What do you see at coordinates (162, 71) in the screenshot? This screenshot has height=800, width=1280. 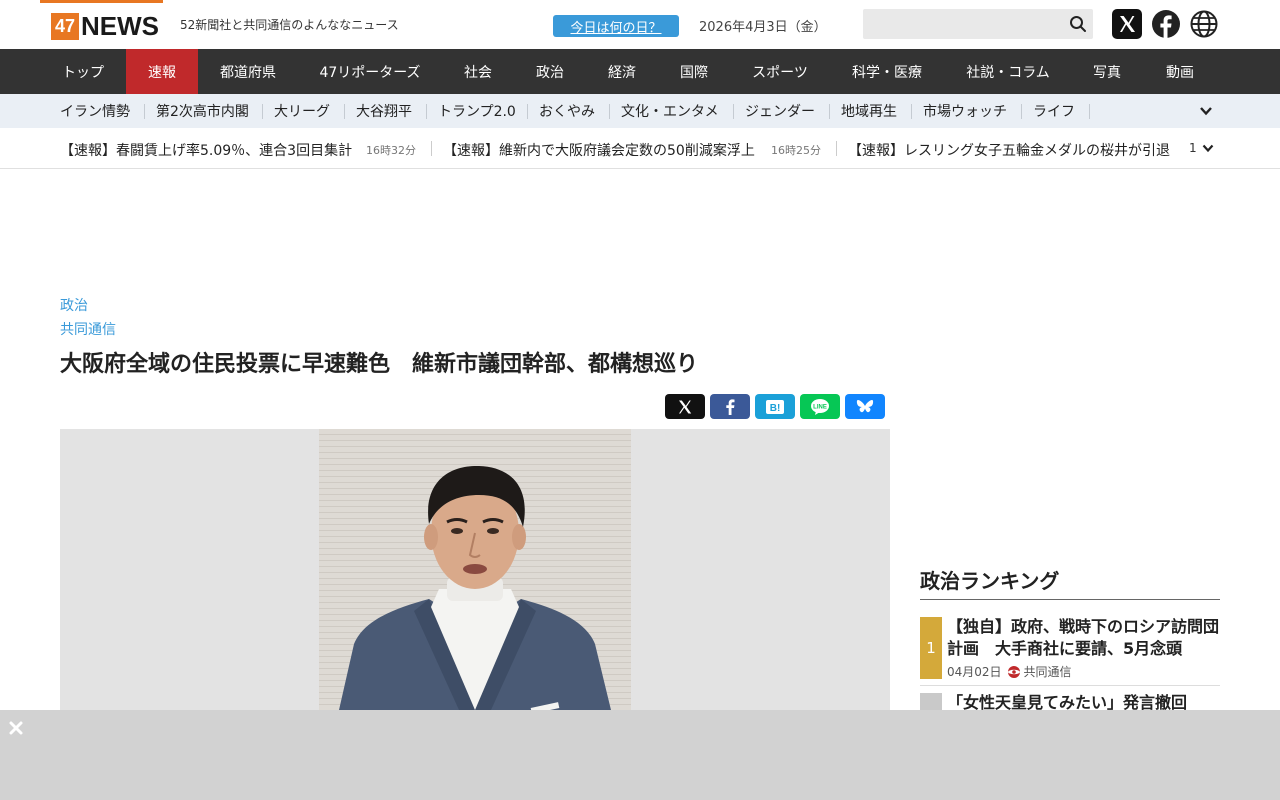 I see `nav-item-breaking: 速報` at bounding box center [162, 71].